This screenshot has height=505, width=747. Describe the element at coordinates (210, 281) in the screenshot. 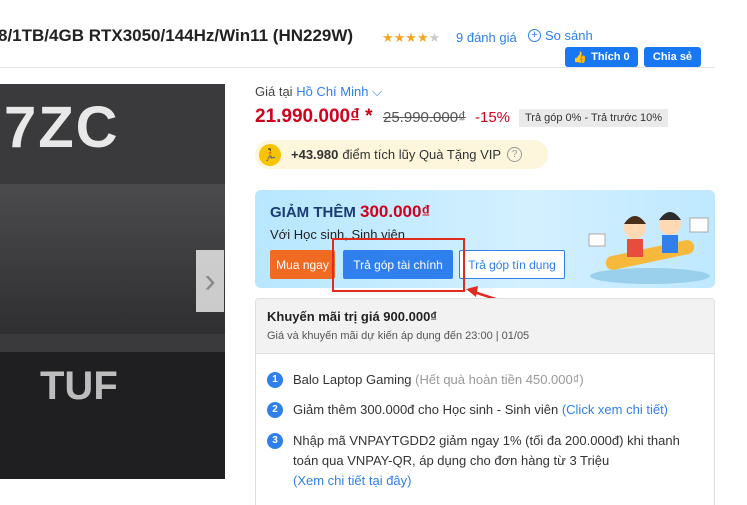

I see `gallery-next-button: ›` at that location.